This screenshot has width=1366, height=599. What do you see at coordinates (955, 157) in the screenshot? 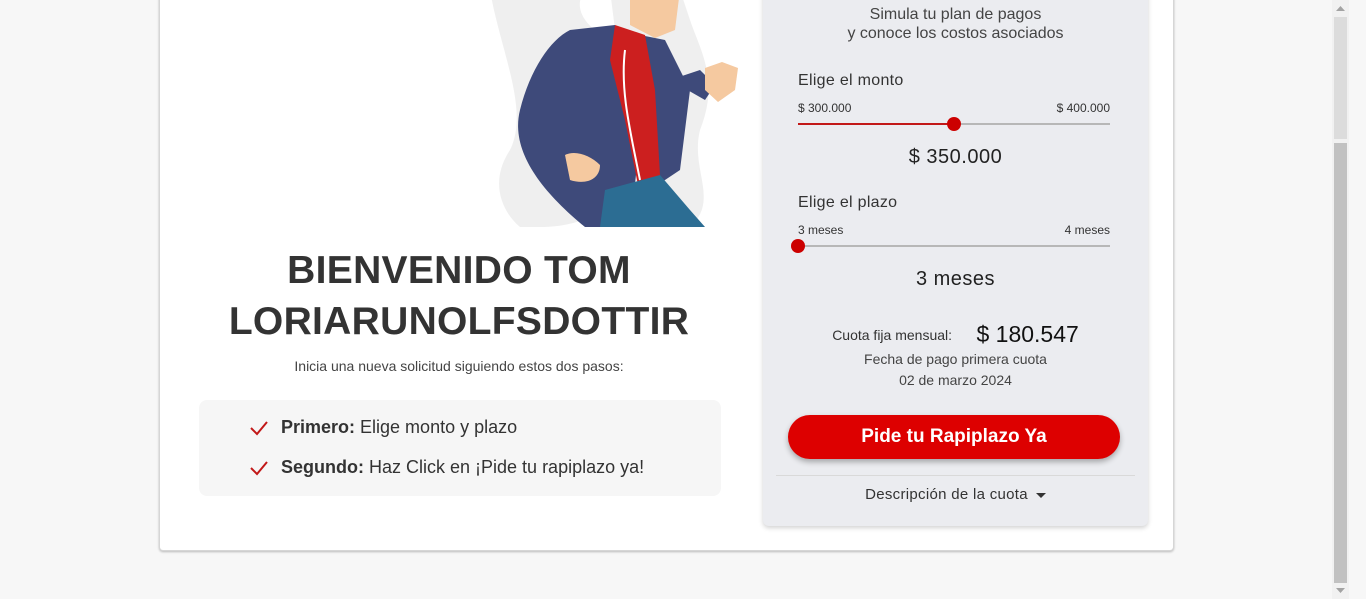
I see `amount-value: $ 350.000` at bounding box center [955, 157].